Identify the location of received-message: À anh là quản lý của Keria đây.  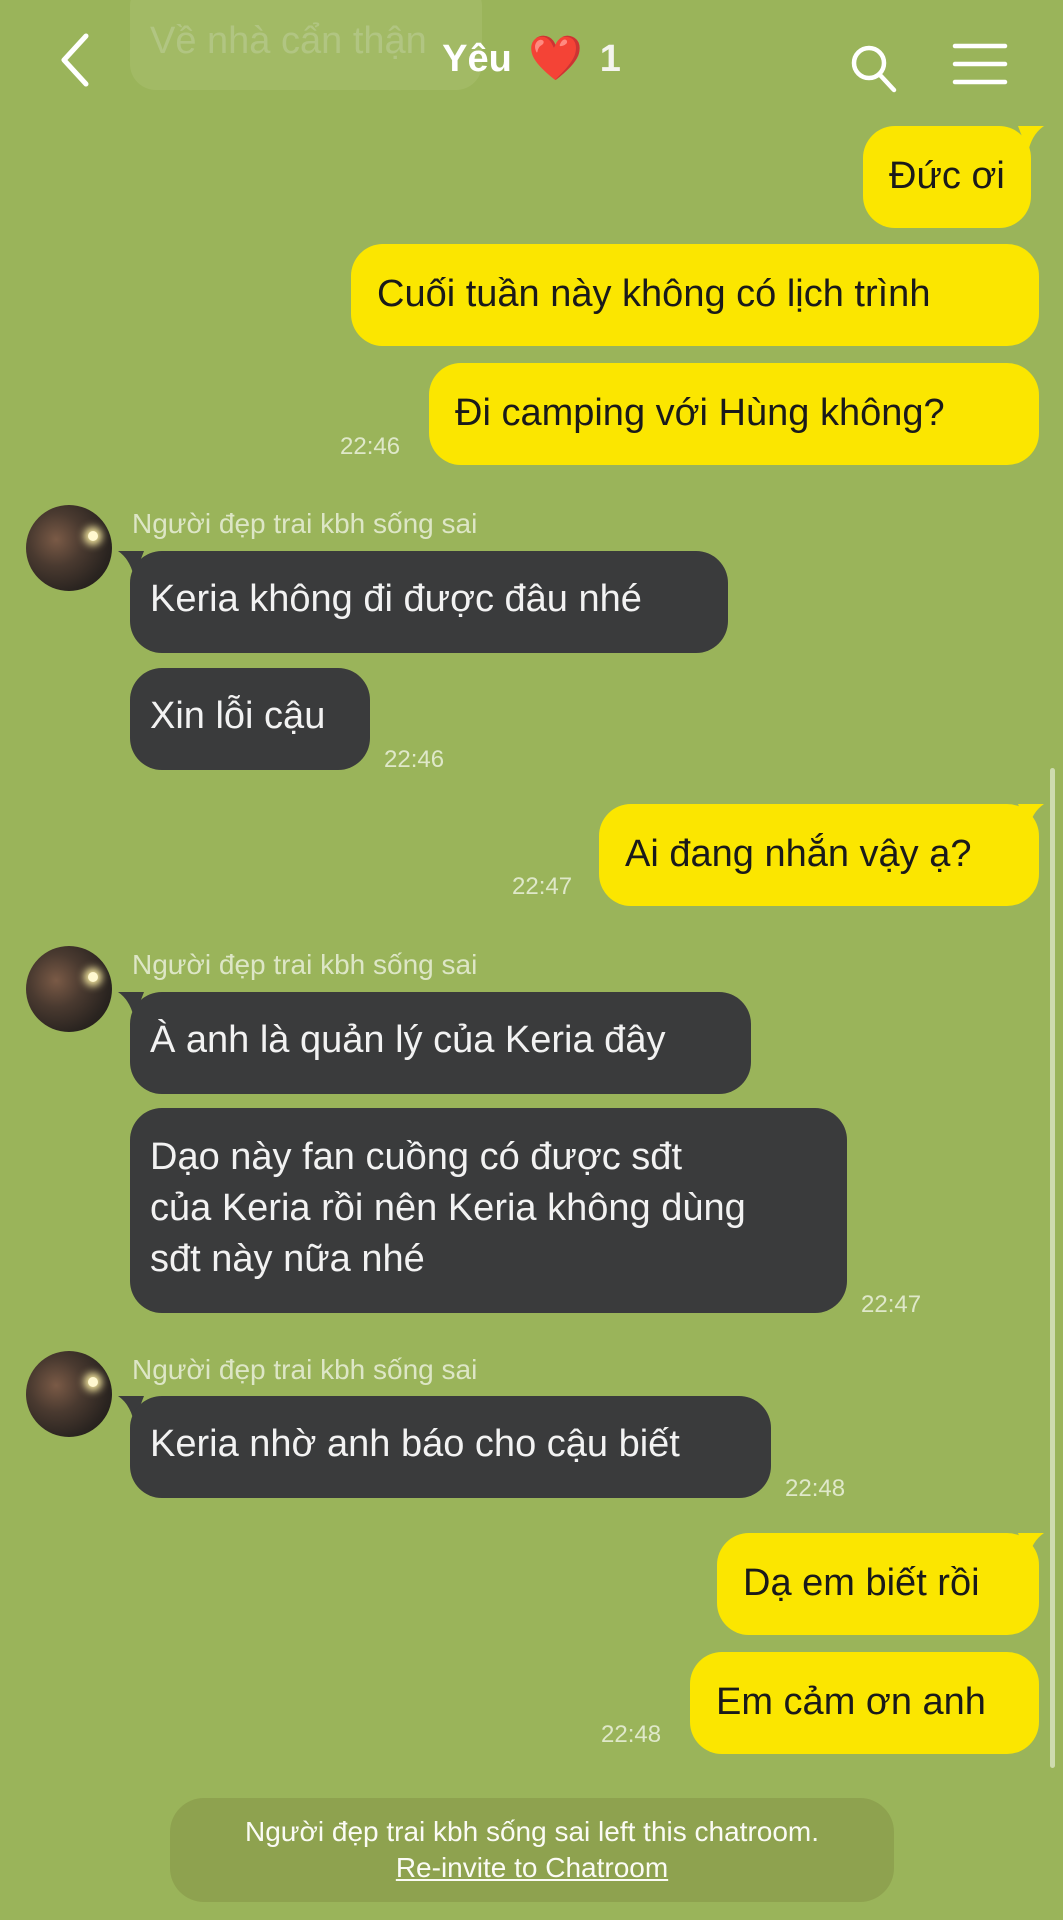
(440, 1043).